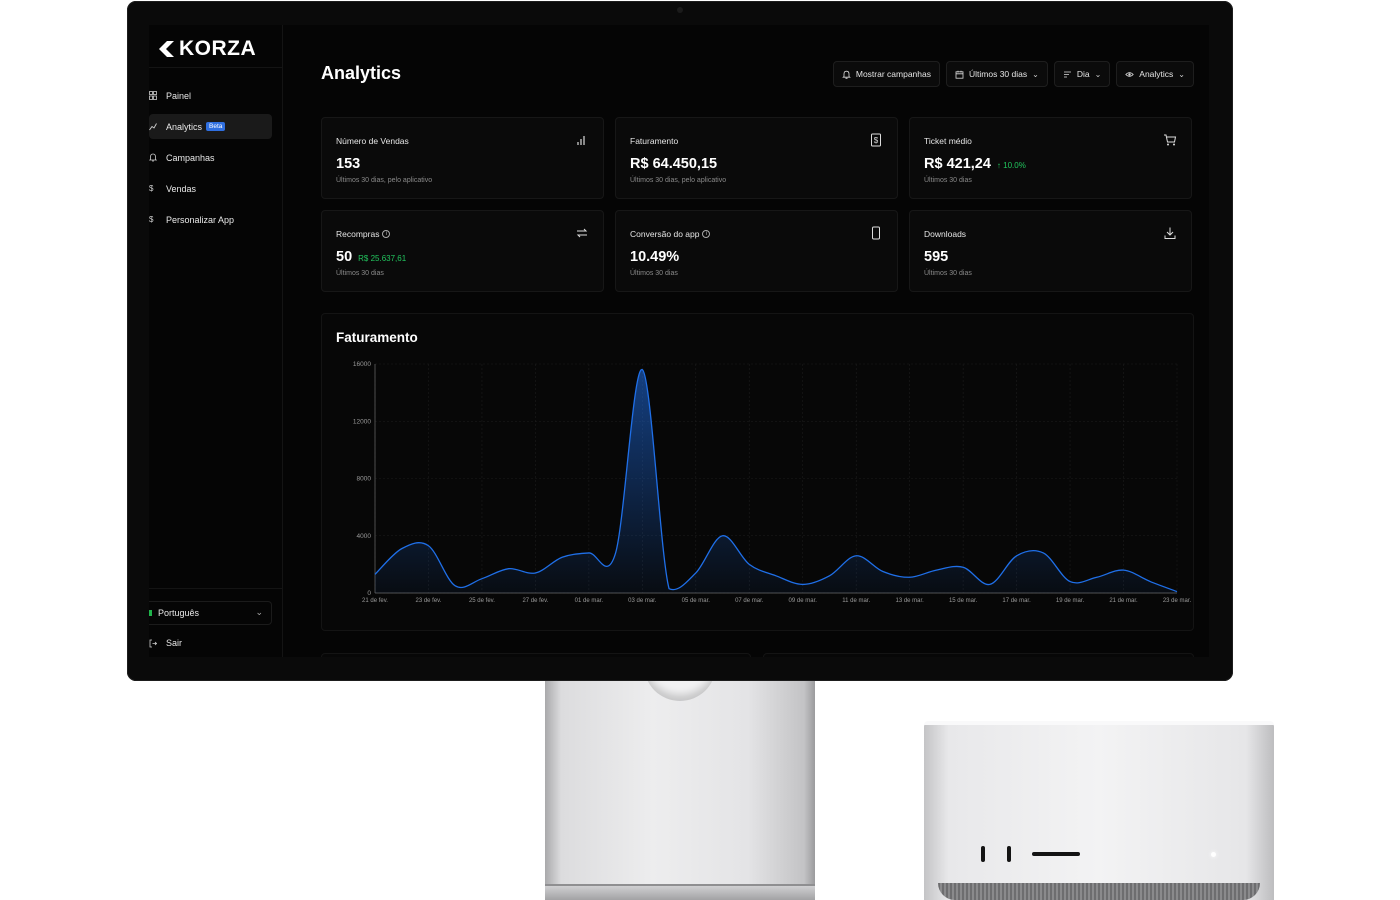  I want to click on x-tick-label: 05 de mar., so click(696, 601).